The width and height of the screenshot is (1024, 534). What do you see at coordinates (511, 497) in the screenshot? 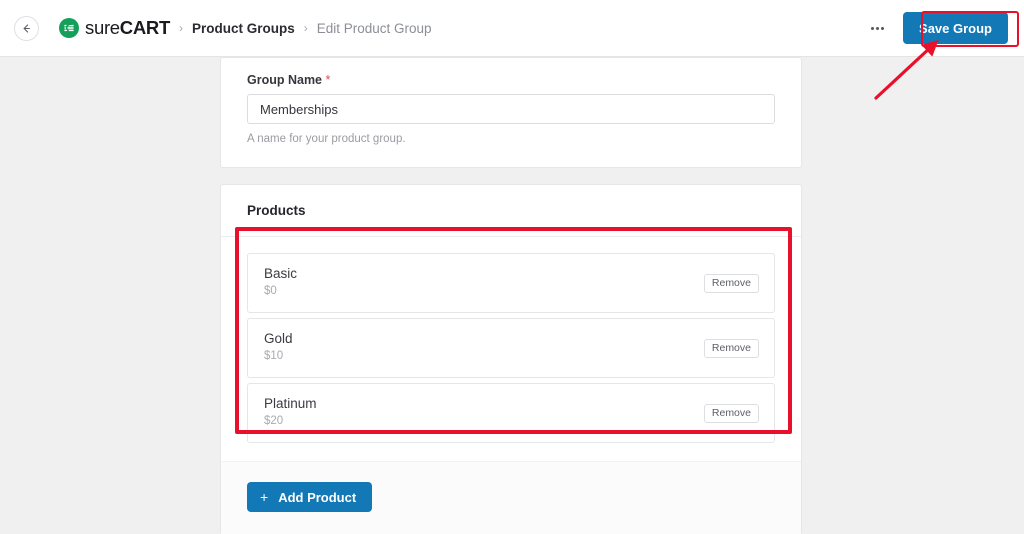
I see `products-card-footer: + Add Product` at bounding box center [511, 497].